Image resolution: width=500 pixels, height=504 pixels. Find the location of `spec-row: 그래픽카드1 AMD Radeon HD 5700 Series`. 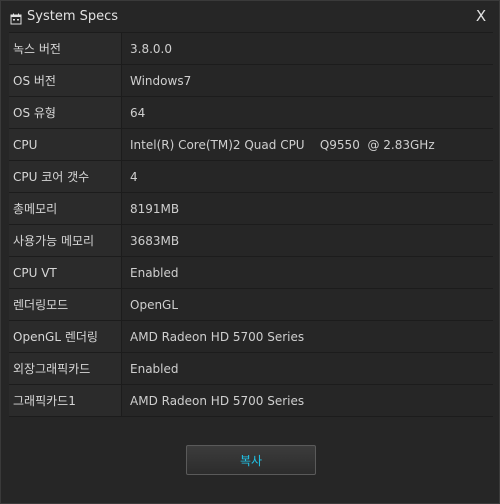

spec-row: 그래픽카드1 AMD Radeon HD 5700 Series is located at coordinates (251, 401).